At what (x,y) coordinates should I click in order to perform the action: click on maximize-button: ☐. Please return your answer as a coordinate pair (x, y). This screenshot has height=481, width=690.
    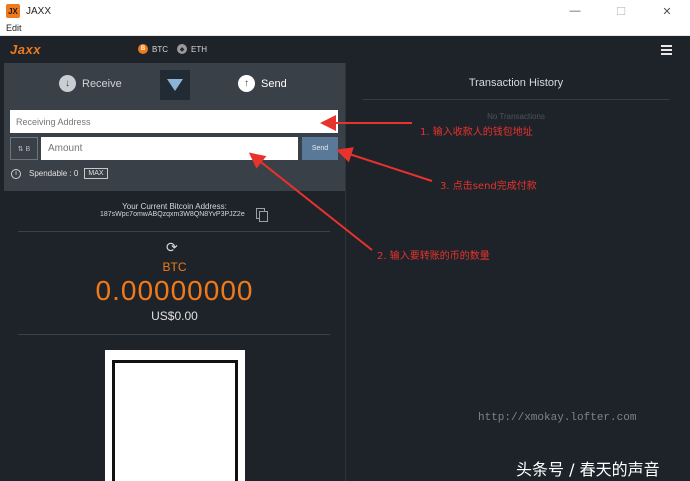
    Looking at the image, I should click on (621, 11).